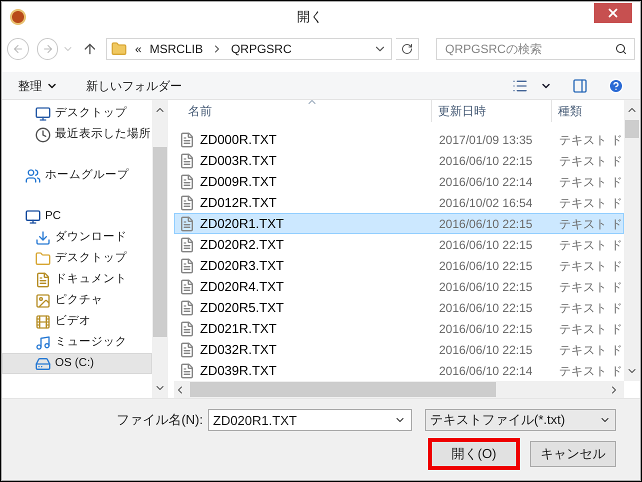  I want to click on file-row: ZD020R1.TXT 2016/06/10 22:15 テキスト ド, so click(399, 223).